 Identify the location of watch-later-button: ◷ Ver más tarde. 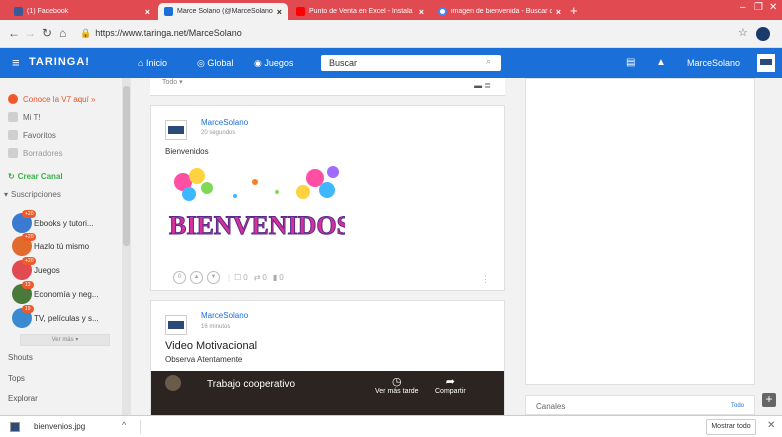
(397, 385).